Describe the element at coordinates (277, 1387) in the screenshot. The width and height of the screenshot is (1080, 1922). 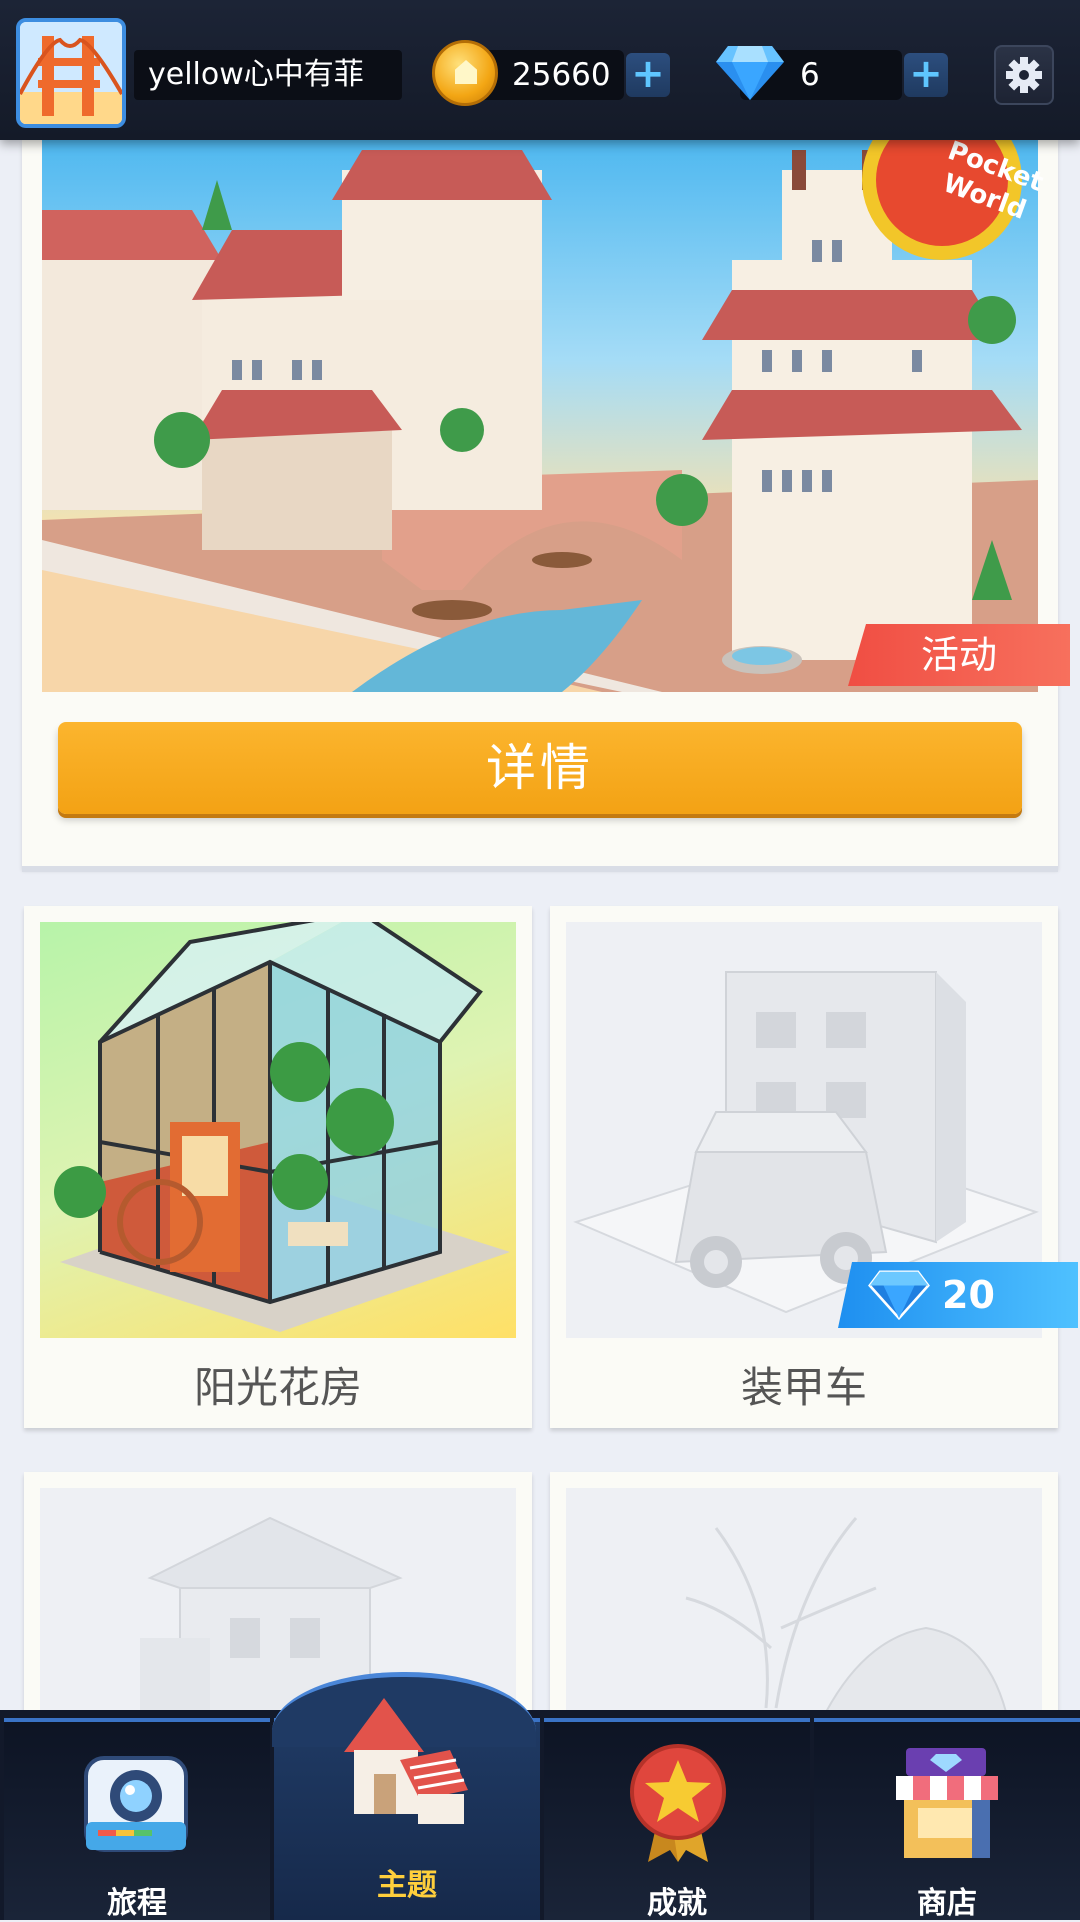
I see `theme-name: 阳光花房` at that location.